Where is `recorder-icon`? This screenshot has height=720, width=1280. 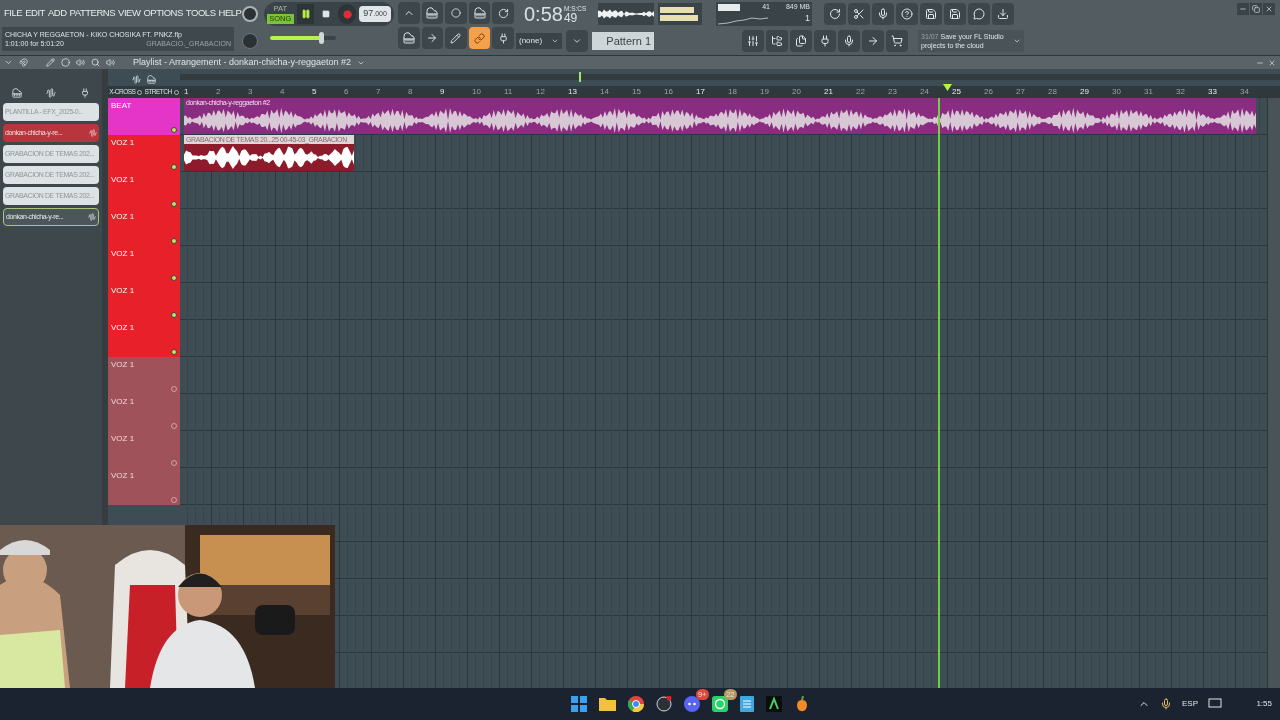 recorder-icon is located at coordinates (663, 704).